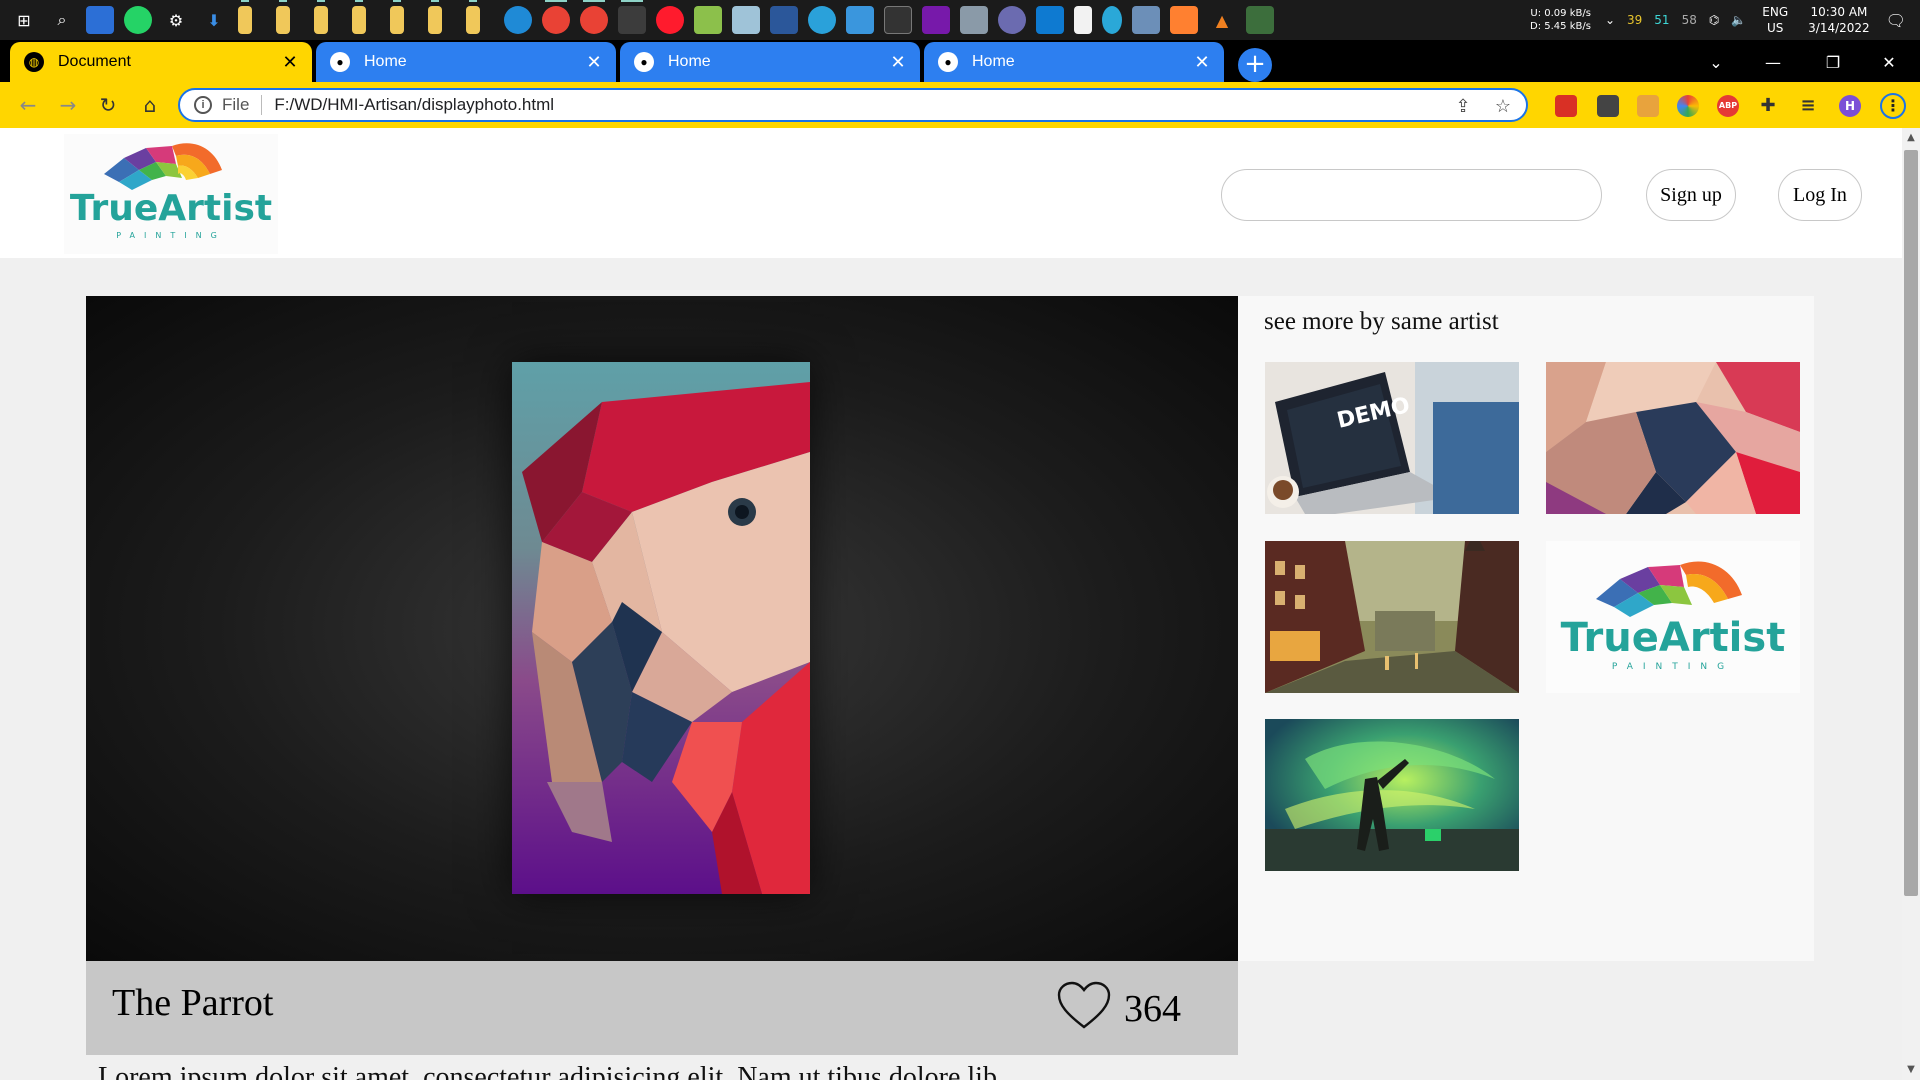 The width and height of the screenshot is (1920, 1080). Describe the element at coordinates (708, 20) in the screenshot. I see `sheets-icon` at that location.